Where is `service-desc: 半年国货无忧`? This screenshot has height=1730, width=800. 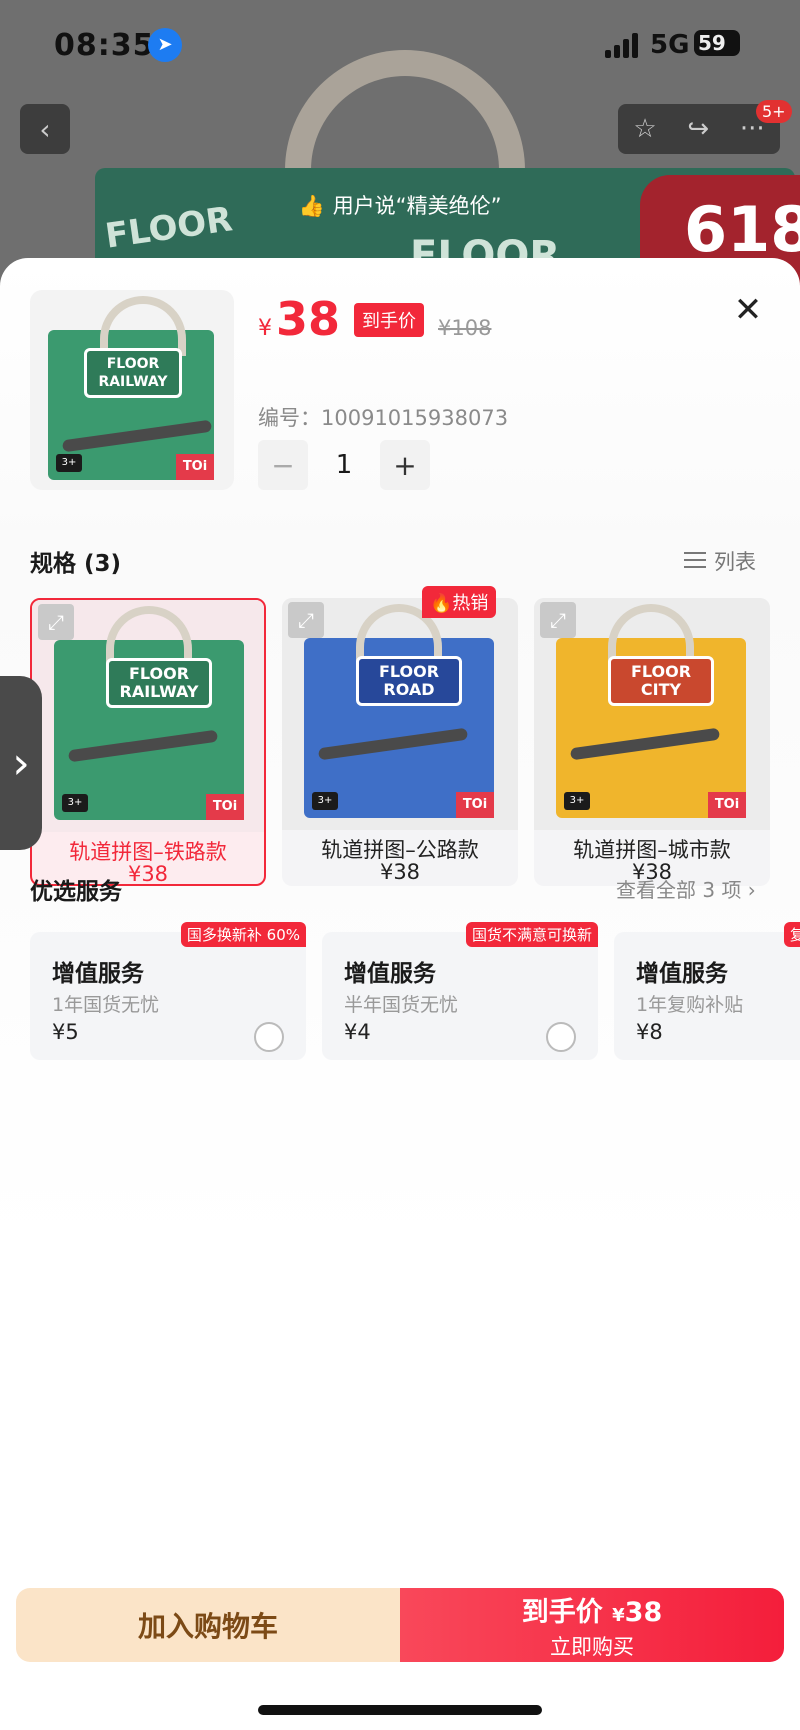 service-desc: 半年国货无忧 is located at coordinates (401, 1005).